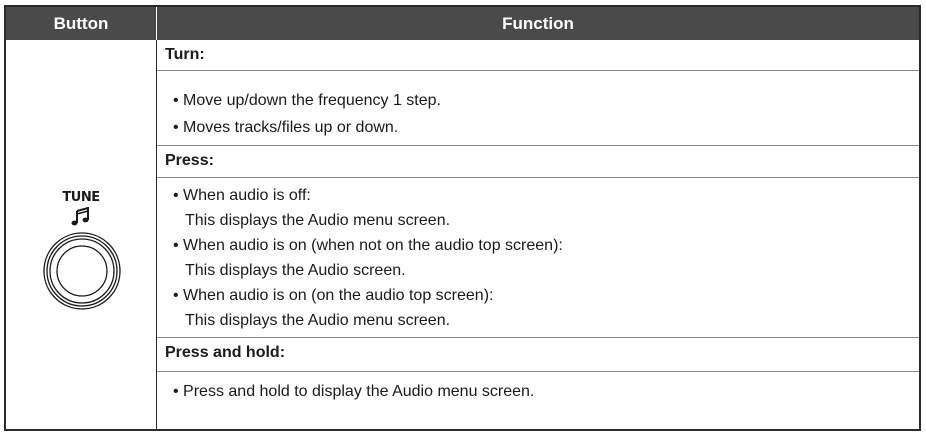  Describe the element at coordinates (81, 197) in the screenshot. I see `tune-label: TUNE` at that location.